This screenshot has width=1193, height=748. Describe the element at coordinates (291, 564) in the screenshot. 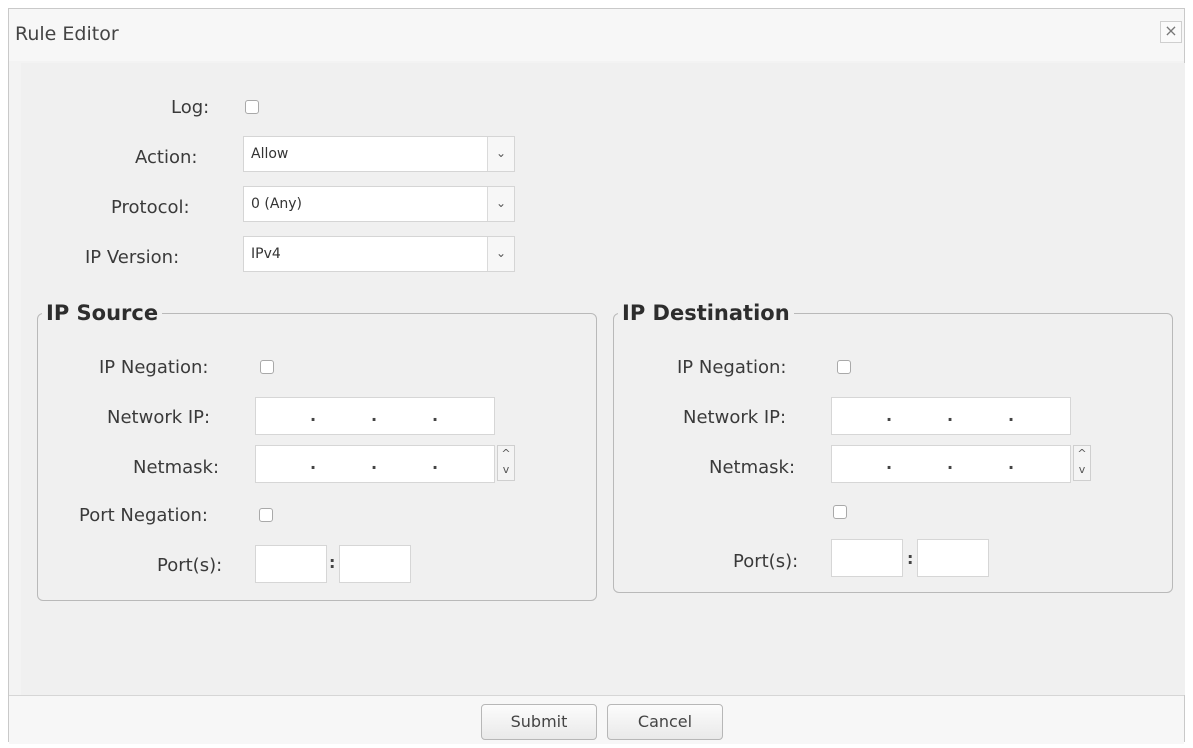

I see `source-port-start-input` at that location.